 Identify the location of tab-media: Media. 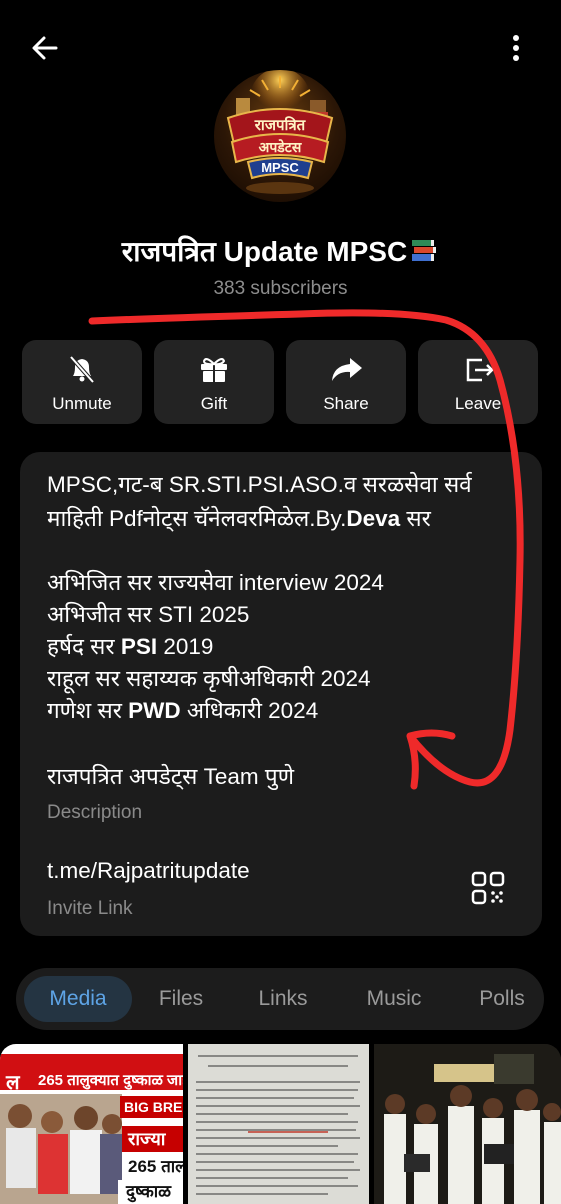
(78, 999).